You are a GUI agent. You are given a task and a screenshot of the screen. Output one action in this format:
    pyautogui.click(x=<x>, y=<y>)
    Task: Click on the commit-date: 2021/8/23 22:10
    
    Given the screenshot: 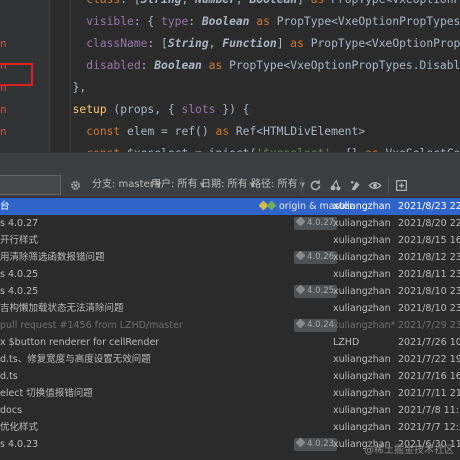 What is the action you would take?
    pyautogui.click(x=429, y=206)
    